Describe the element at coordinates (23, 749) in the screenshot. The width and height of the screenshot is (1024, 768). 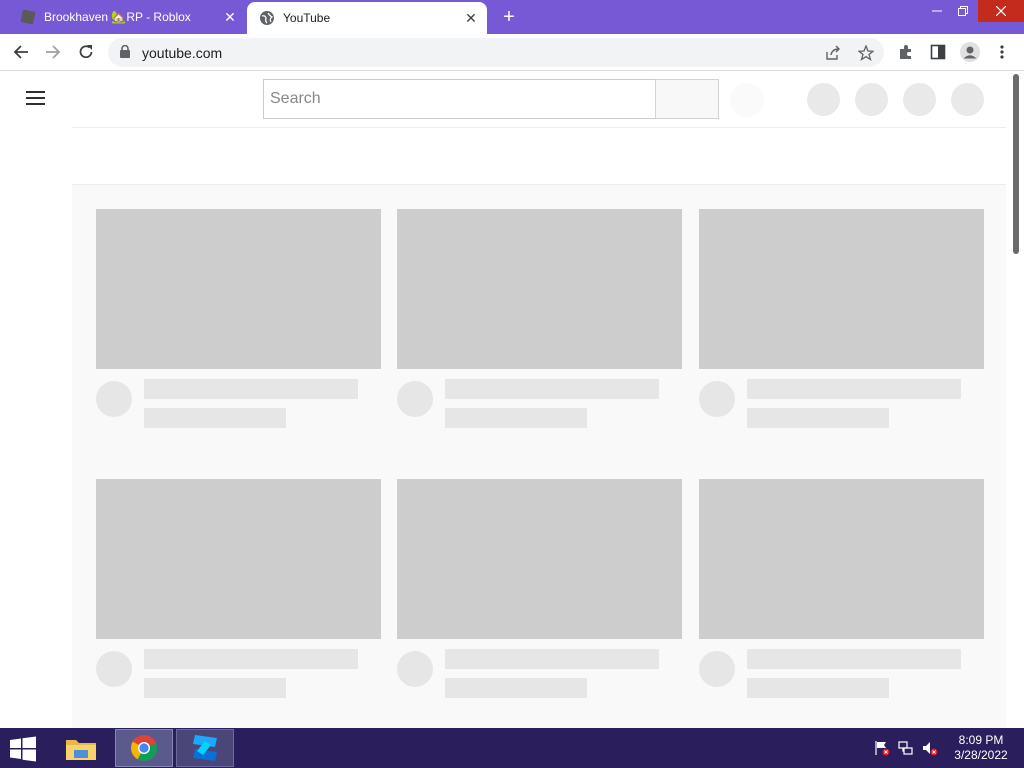
I see `windows-start-icon` at that location.